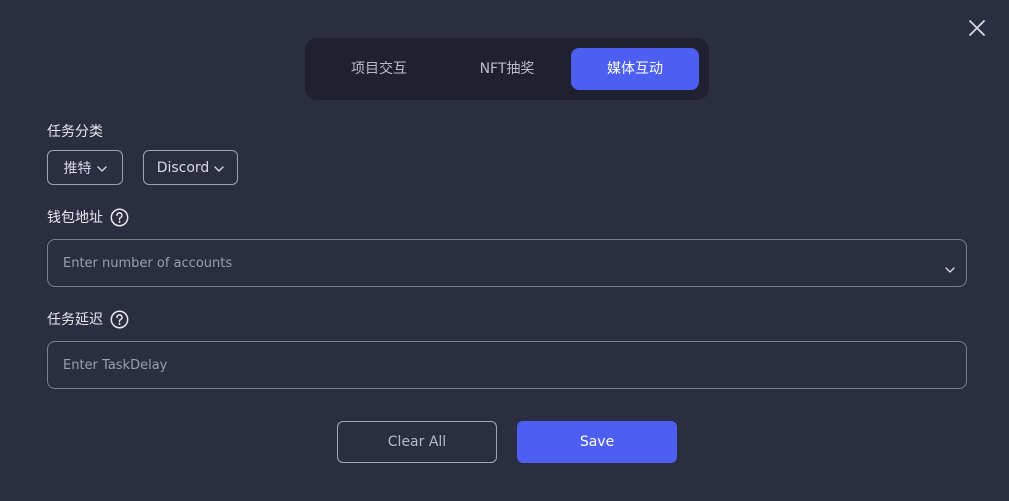 This screenshot has height=501, width=1009. I want to click on mode-tabs: 项目交互 NFT抽奖 媒体互动, so click(507, 69).